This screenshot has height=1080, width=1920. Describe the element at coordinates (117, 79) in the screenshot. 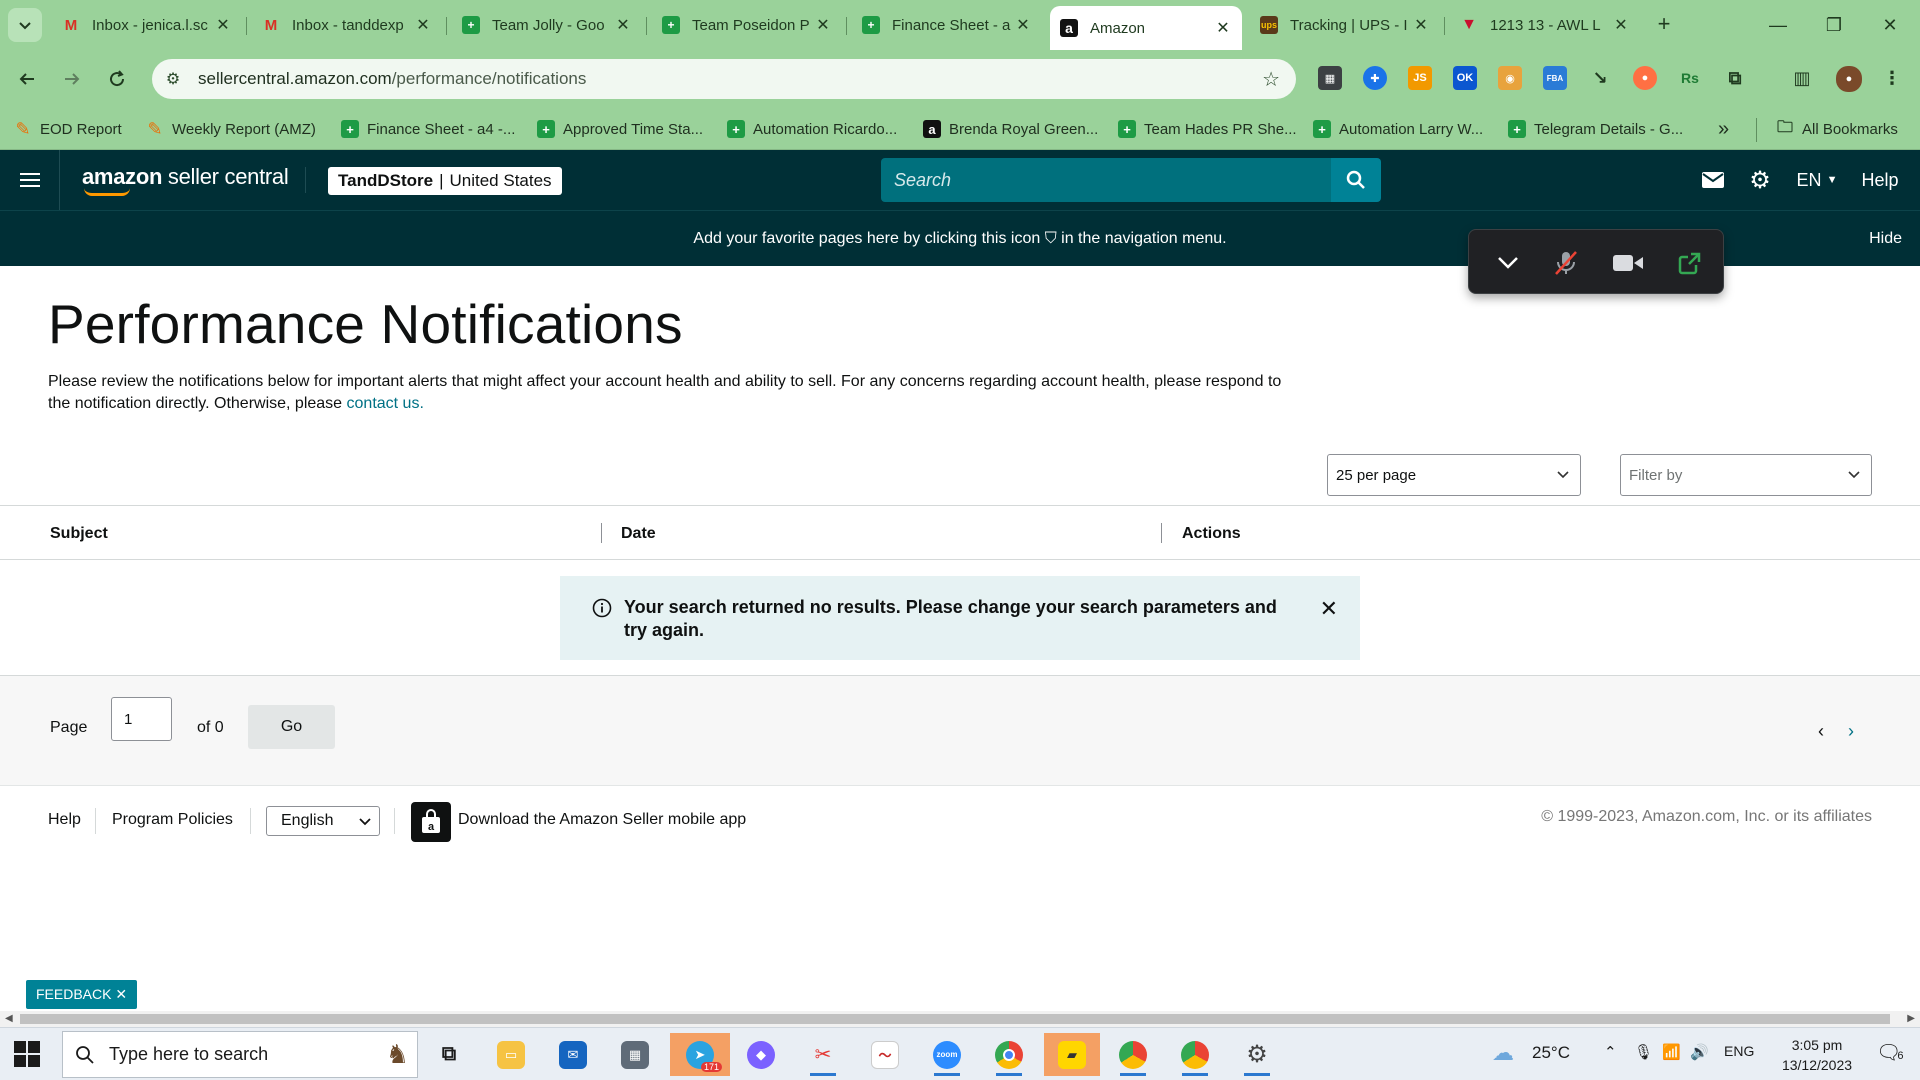

I see `reload-button` at that location.